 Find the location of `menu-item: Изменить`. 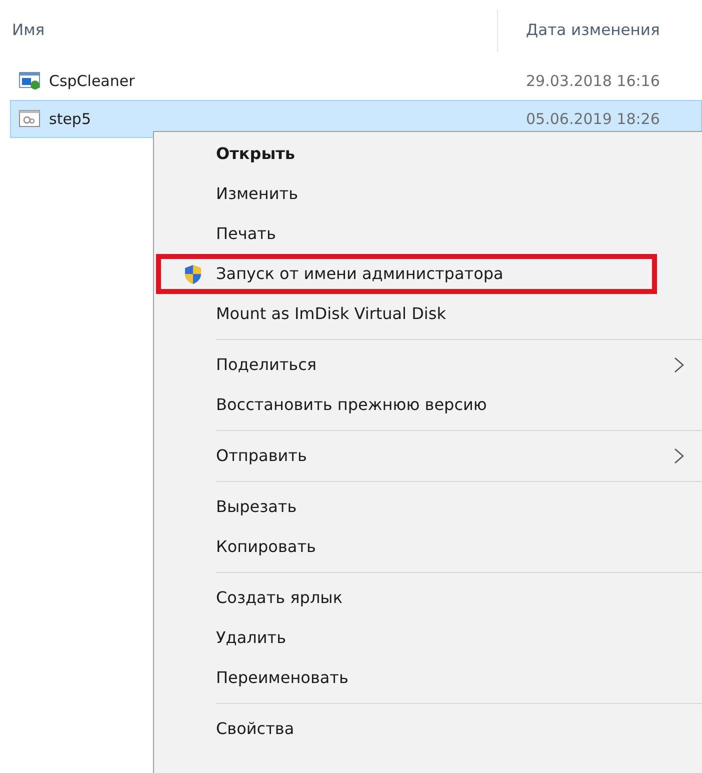

menu-item: Изменить is located at coordinates (428, 194).